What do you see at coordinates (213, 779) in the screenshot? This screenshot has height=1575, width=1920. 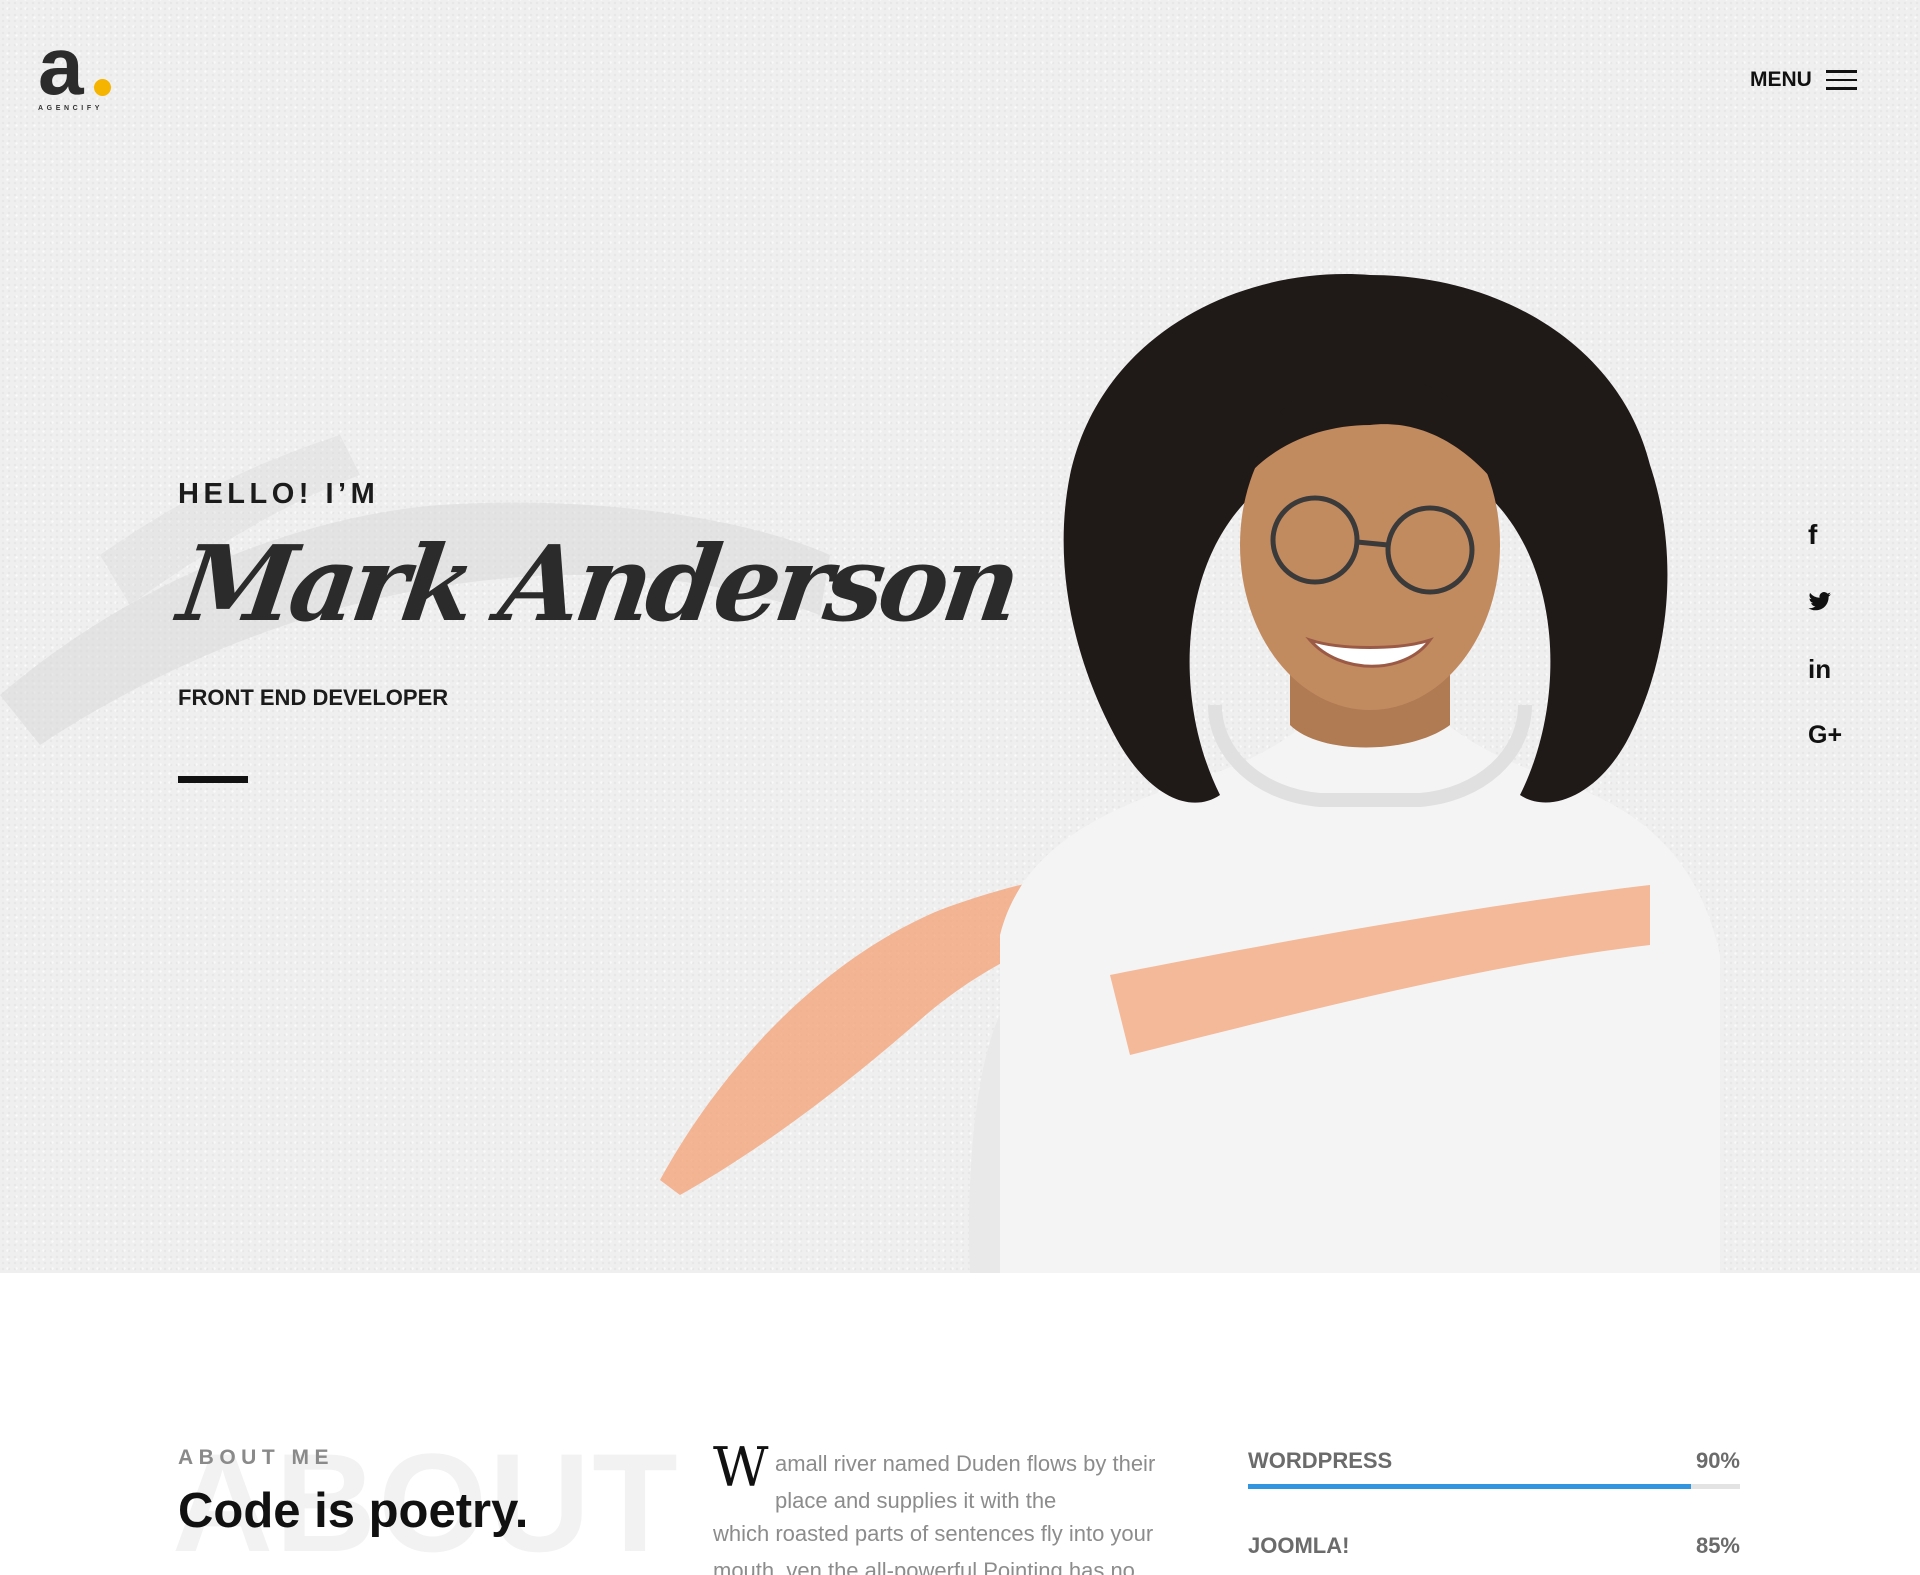 I see `hero-divider` at bounding box center [213, 779].